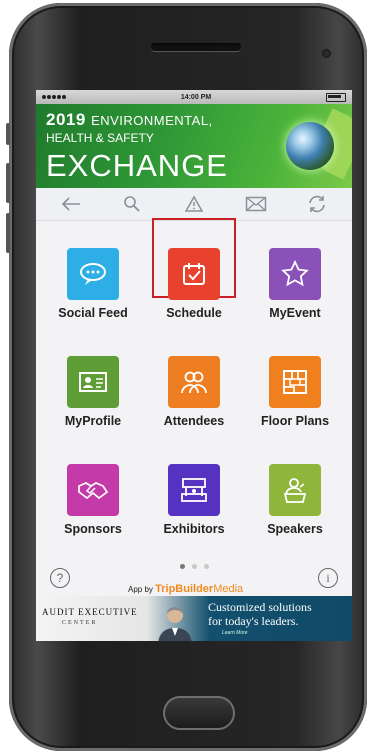  What do you see at coordinates (295, 274) in the screenshot?
I see `star-icon` at bounding box center [295, 274].